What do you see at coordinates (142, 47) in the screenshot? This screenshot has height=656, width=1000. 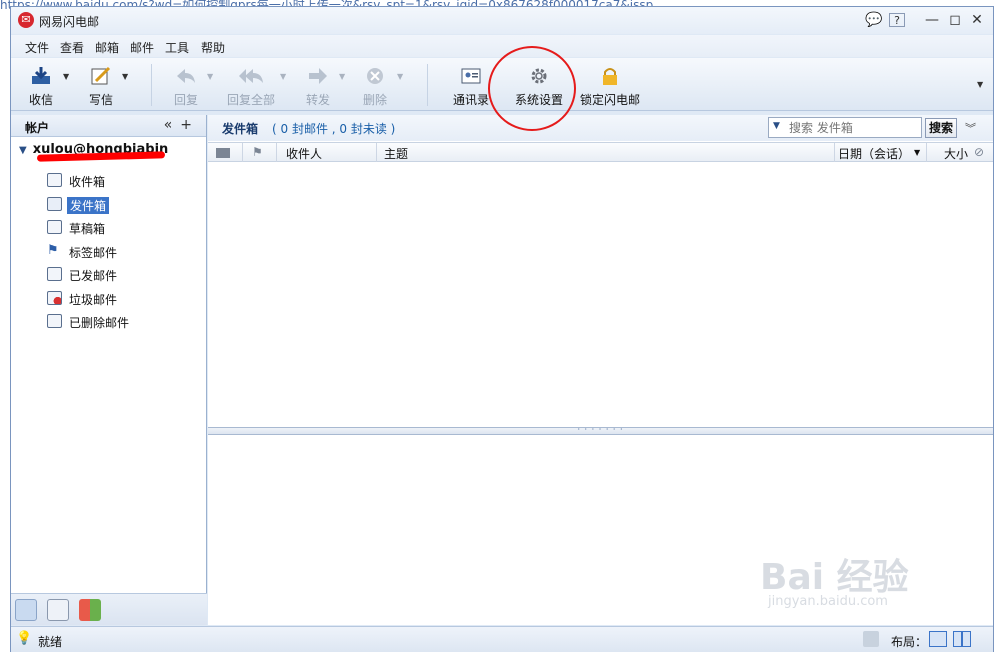 I see `menu-mail: 邮件` at bounding box center [142, 47].